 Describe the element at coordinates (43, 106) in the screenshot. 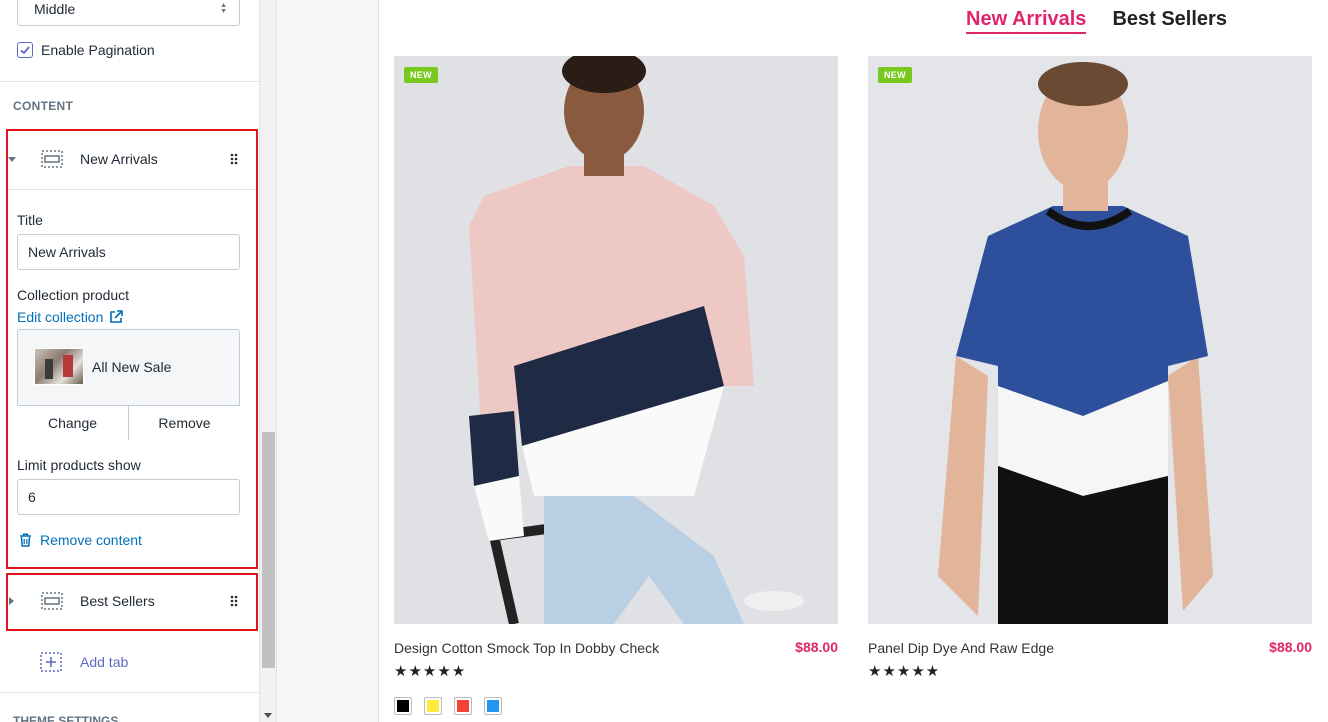

I see `content-section-label: CONTENT` at that location.